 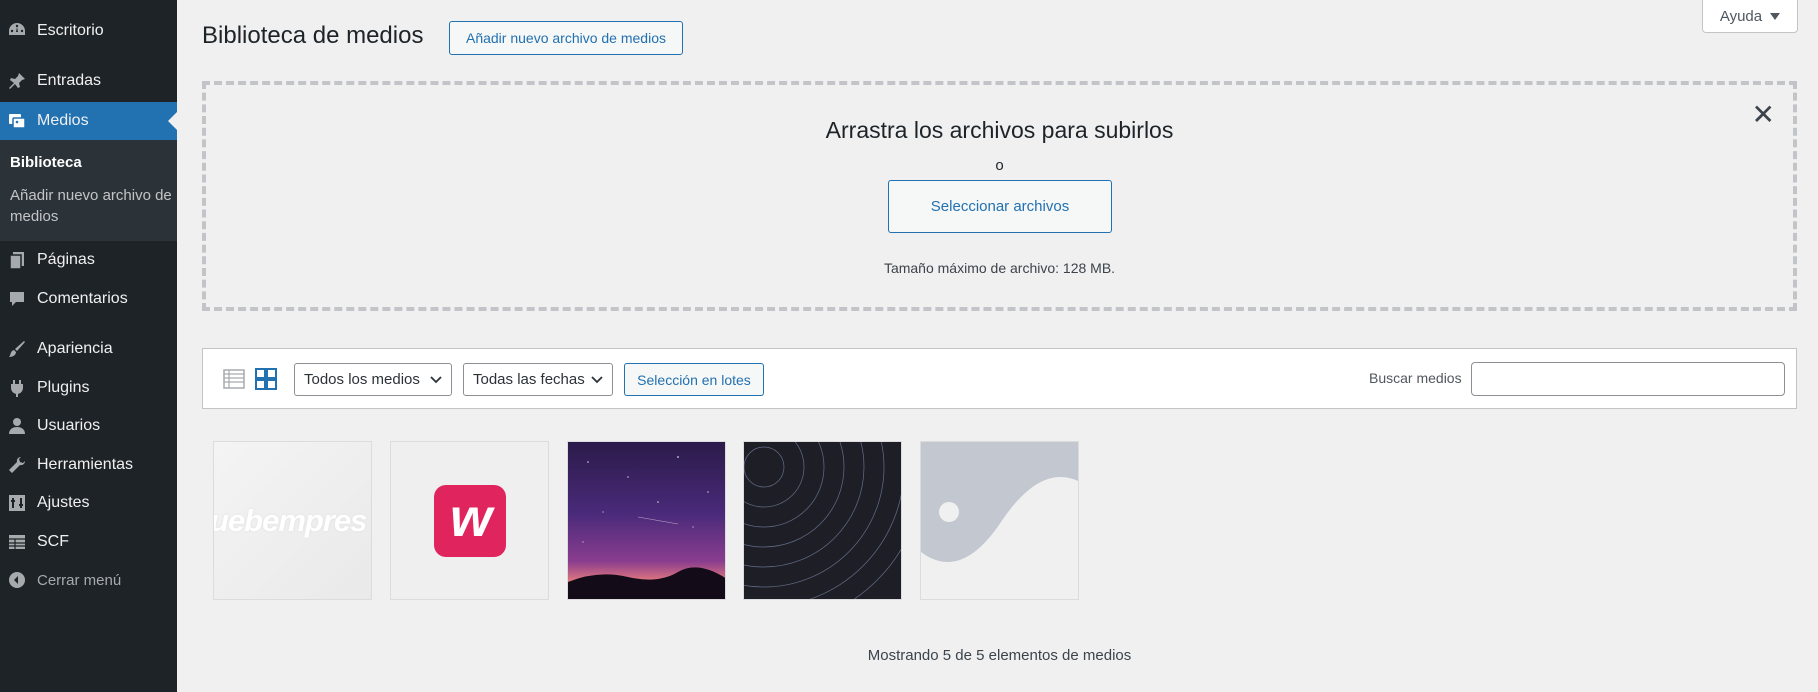 What do you see at coordinates (17, 465) in the screenshot?
I see `wrench-icon` at bounding box center [17, 465].